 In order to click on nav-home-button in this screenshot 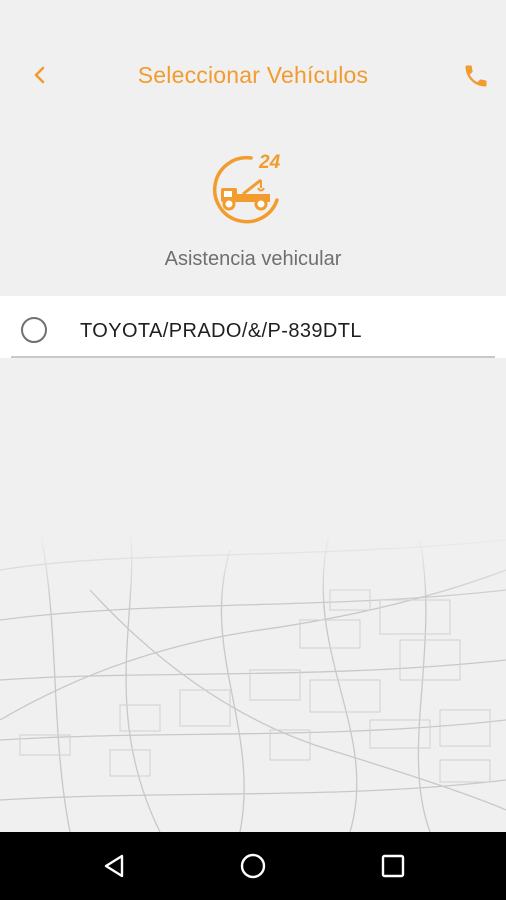, I will do `click(253, 866)`.